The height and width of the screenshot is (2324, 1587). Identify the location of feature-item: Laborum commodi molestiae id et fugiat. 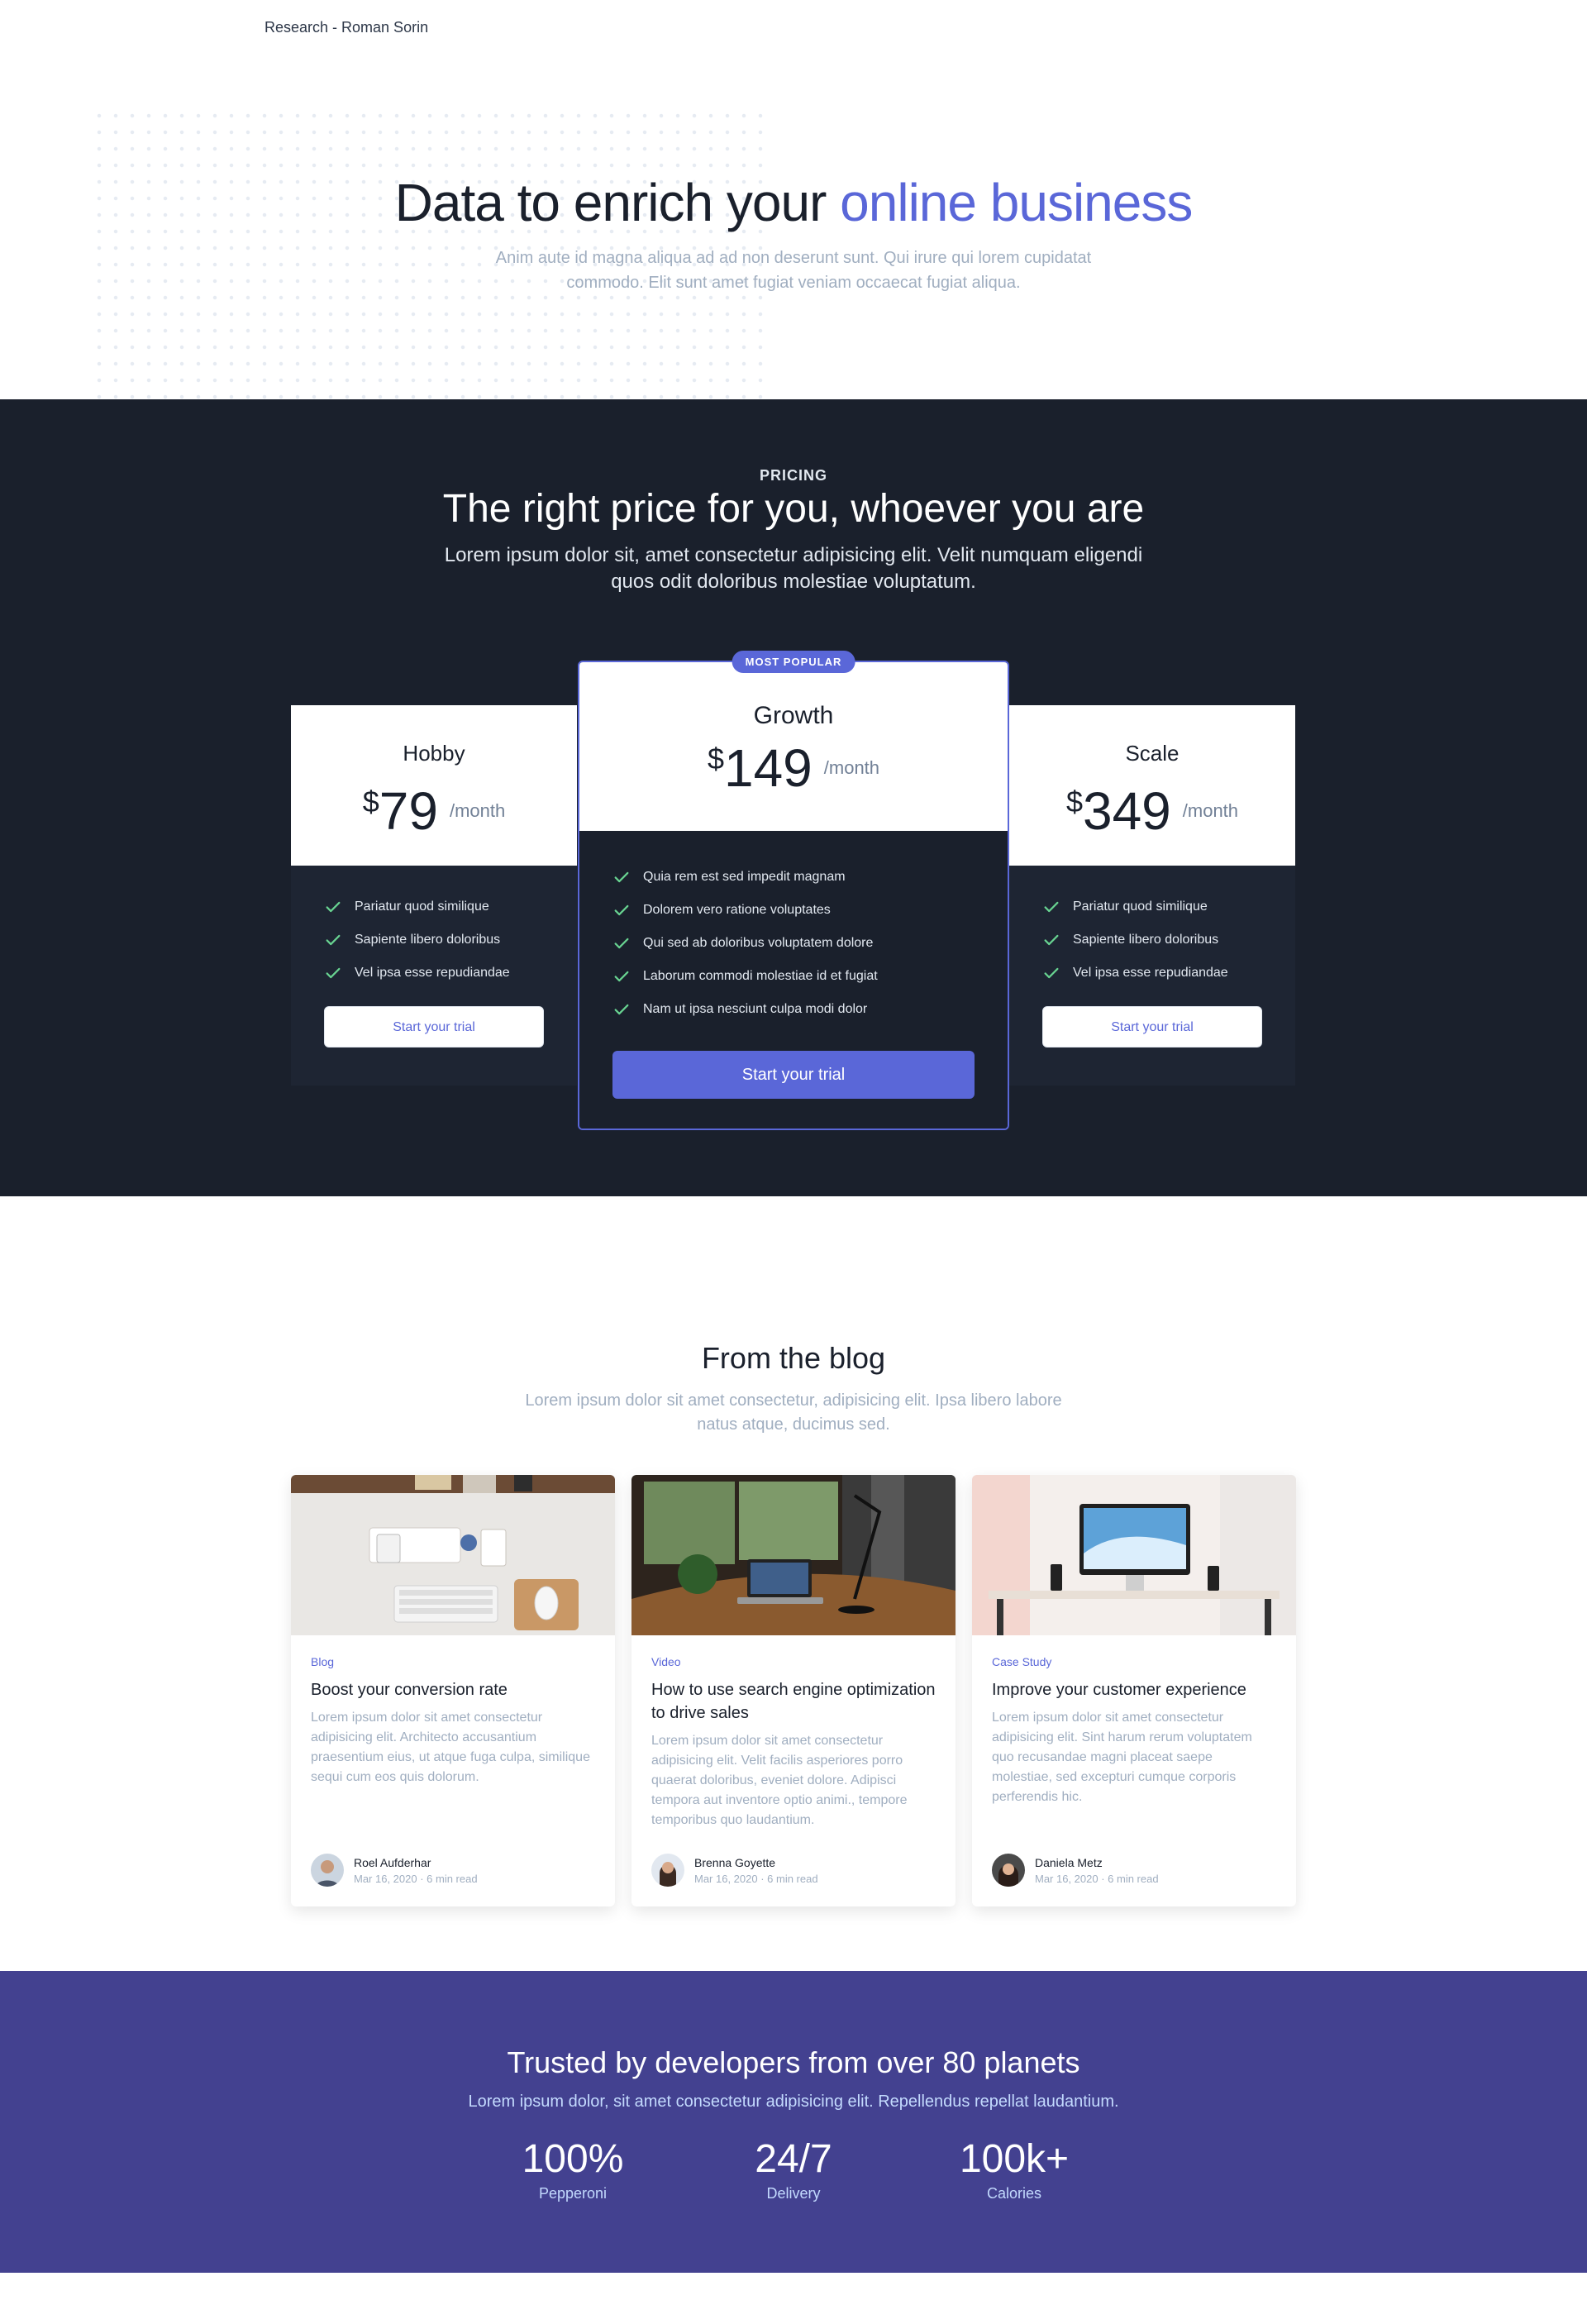
(793, 976).